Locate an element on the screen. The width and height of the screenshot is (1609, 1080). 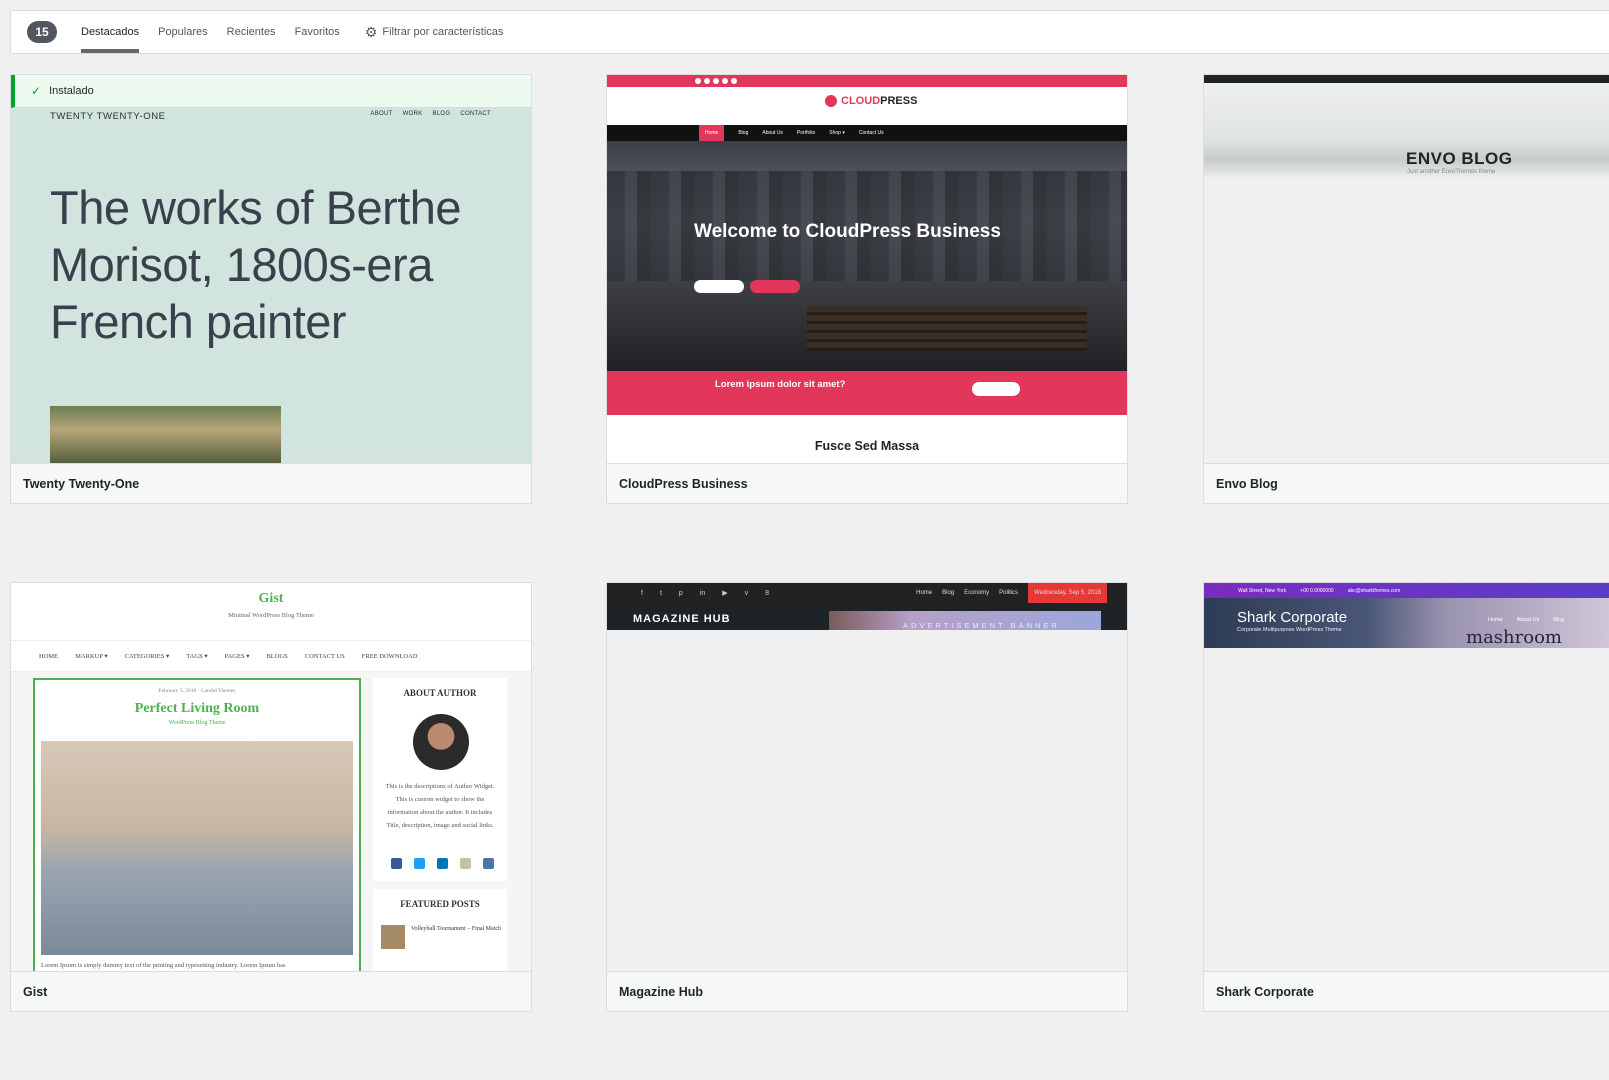
preview-nav-item: Economy is located at coordinates (977, 593).